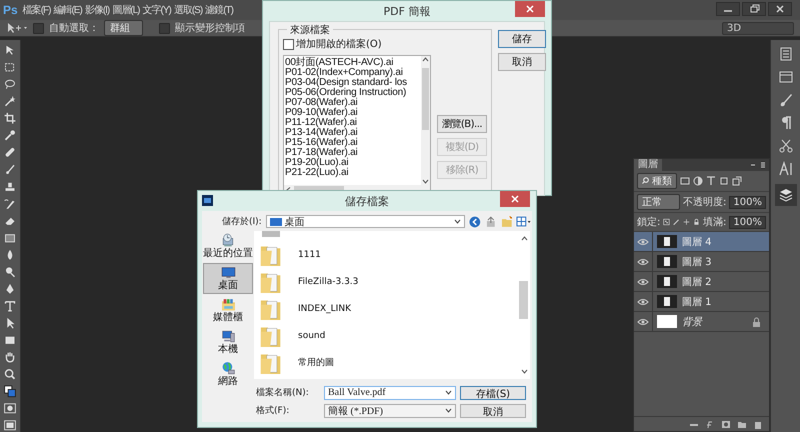 The height and width of the screenshot is (432, 800). What do you see at coordinates (10, 169) in the screenshot?
I see `brush-icon` at bounding box center [10, 169].